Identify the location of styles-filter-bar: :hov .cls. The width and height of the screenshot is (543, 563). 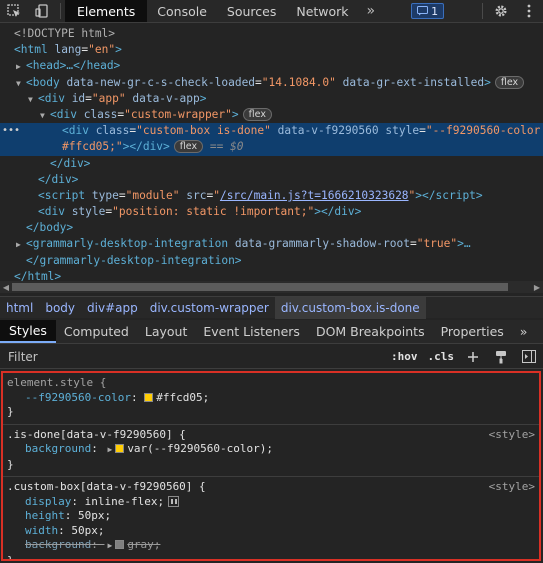
(271, 357).